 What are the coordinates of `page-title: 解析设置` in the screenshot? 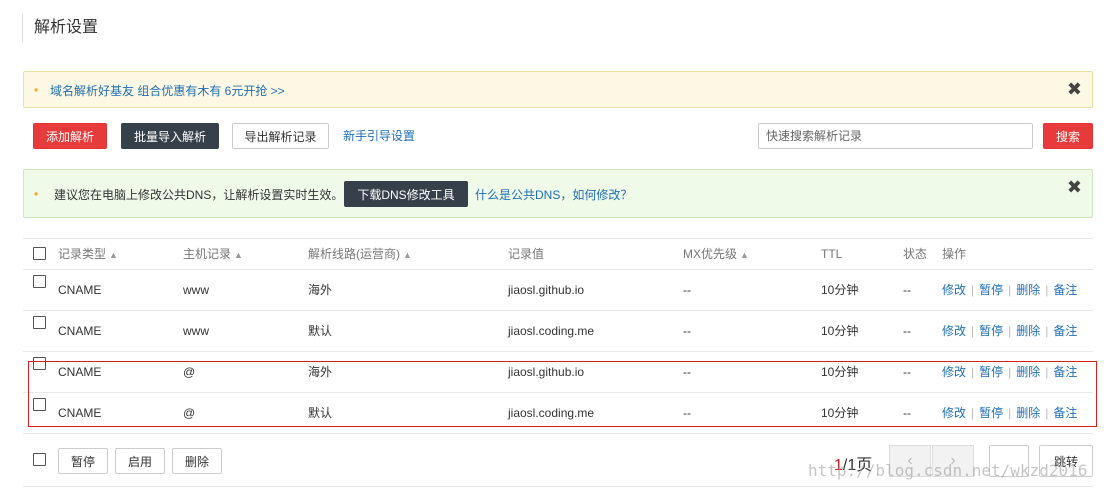 It's located at (66, 27).